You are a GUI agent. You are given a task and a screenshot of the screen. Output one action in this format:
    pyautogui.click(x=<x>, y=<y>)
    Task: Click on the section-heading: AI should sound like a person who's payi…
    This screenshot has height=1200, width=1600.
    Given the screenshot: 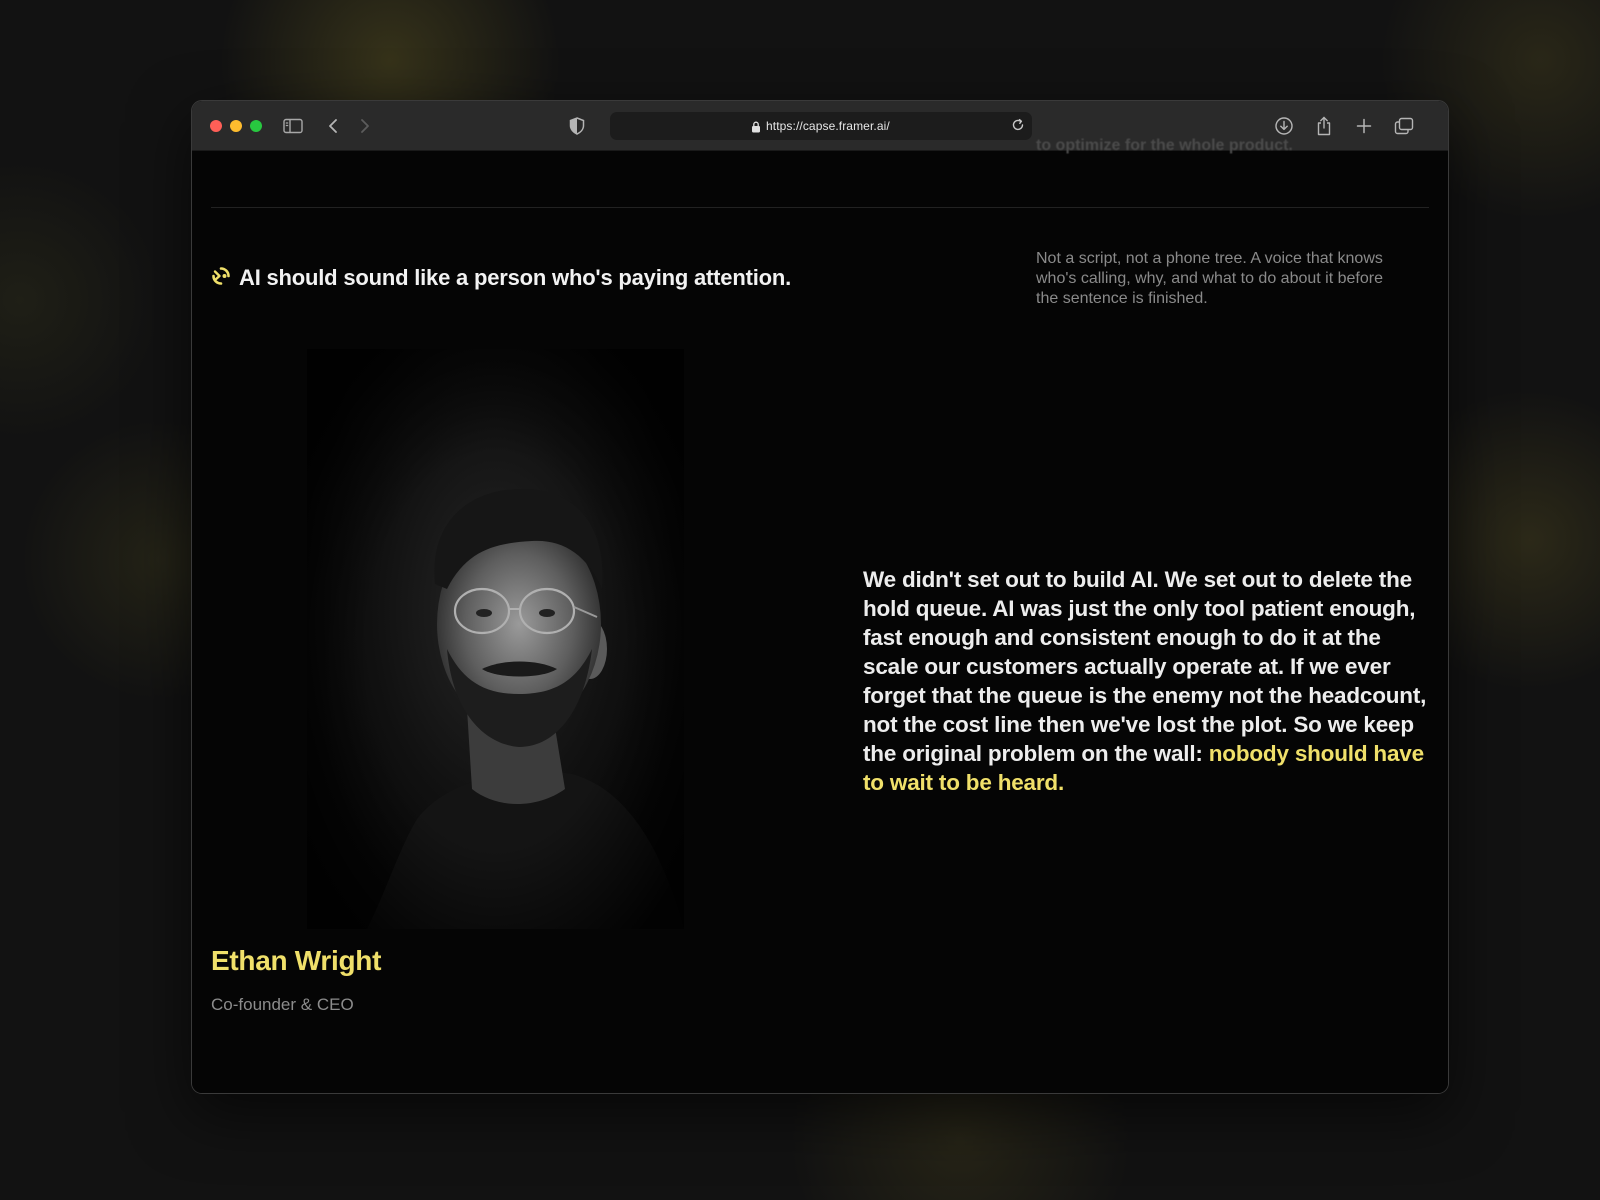 What is the action you would take?
    pyautogui.click(x=515, y=277)
    